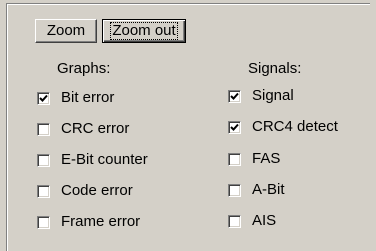  I want to click on checkbox-ais: AIS, so click(252, 221).